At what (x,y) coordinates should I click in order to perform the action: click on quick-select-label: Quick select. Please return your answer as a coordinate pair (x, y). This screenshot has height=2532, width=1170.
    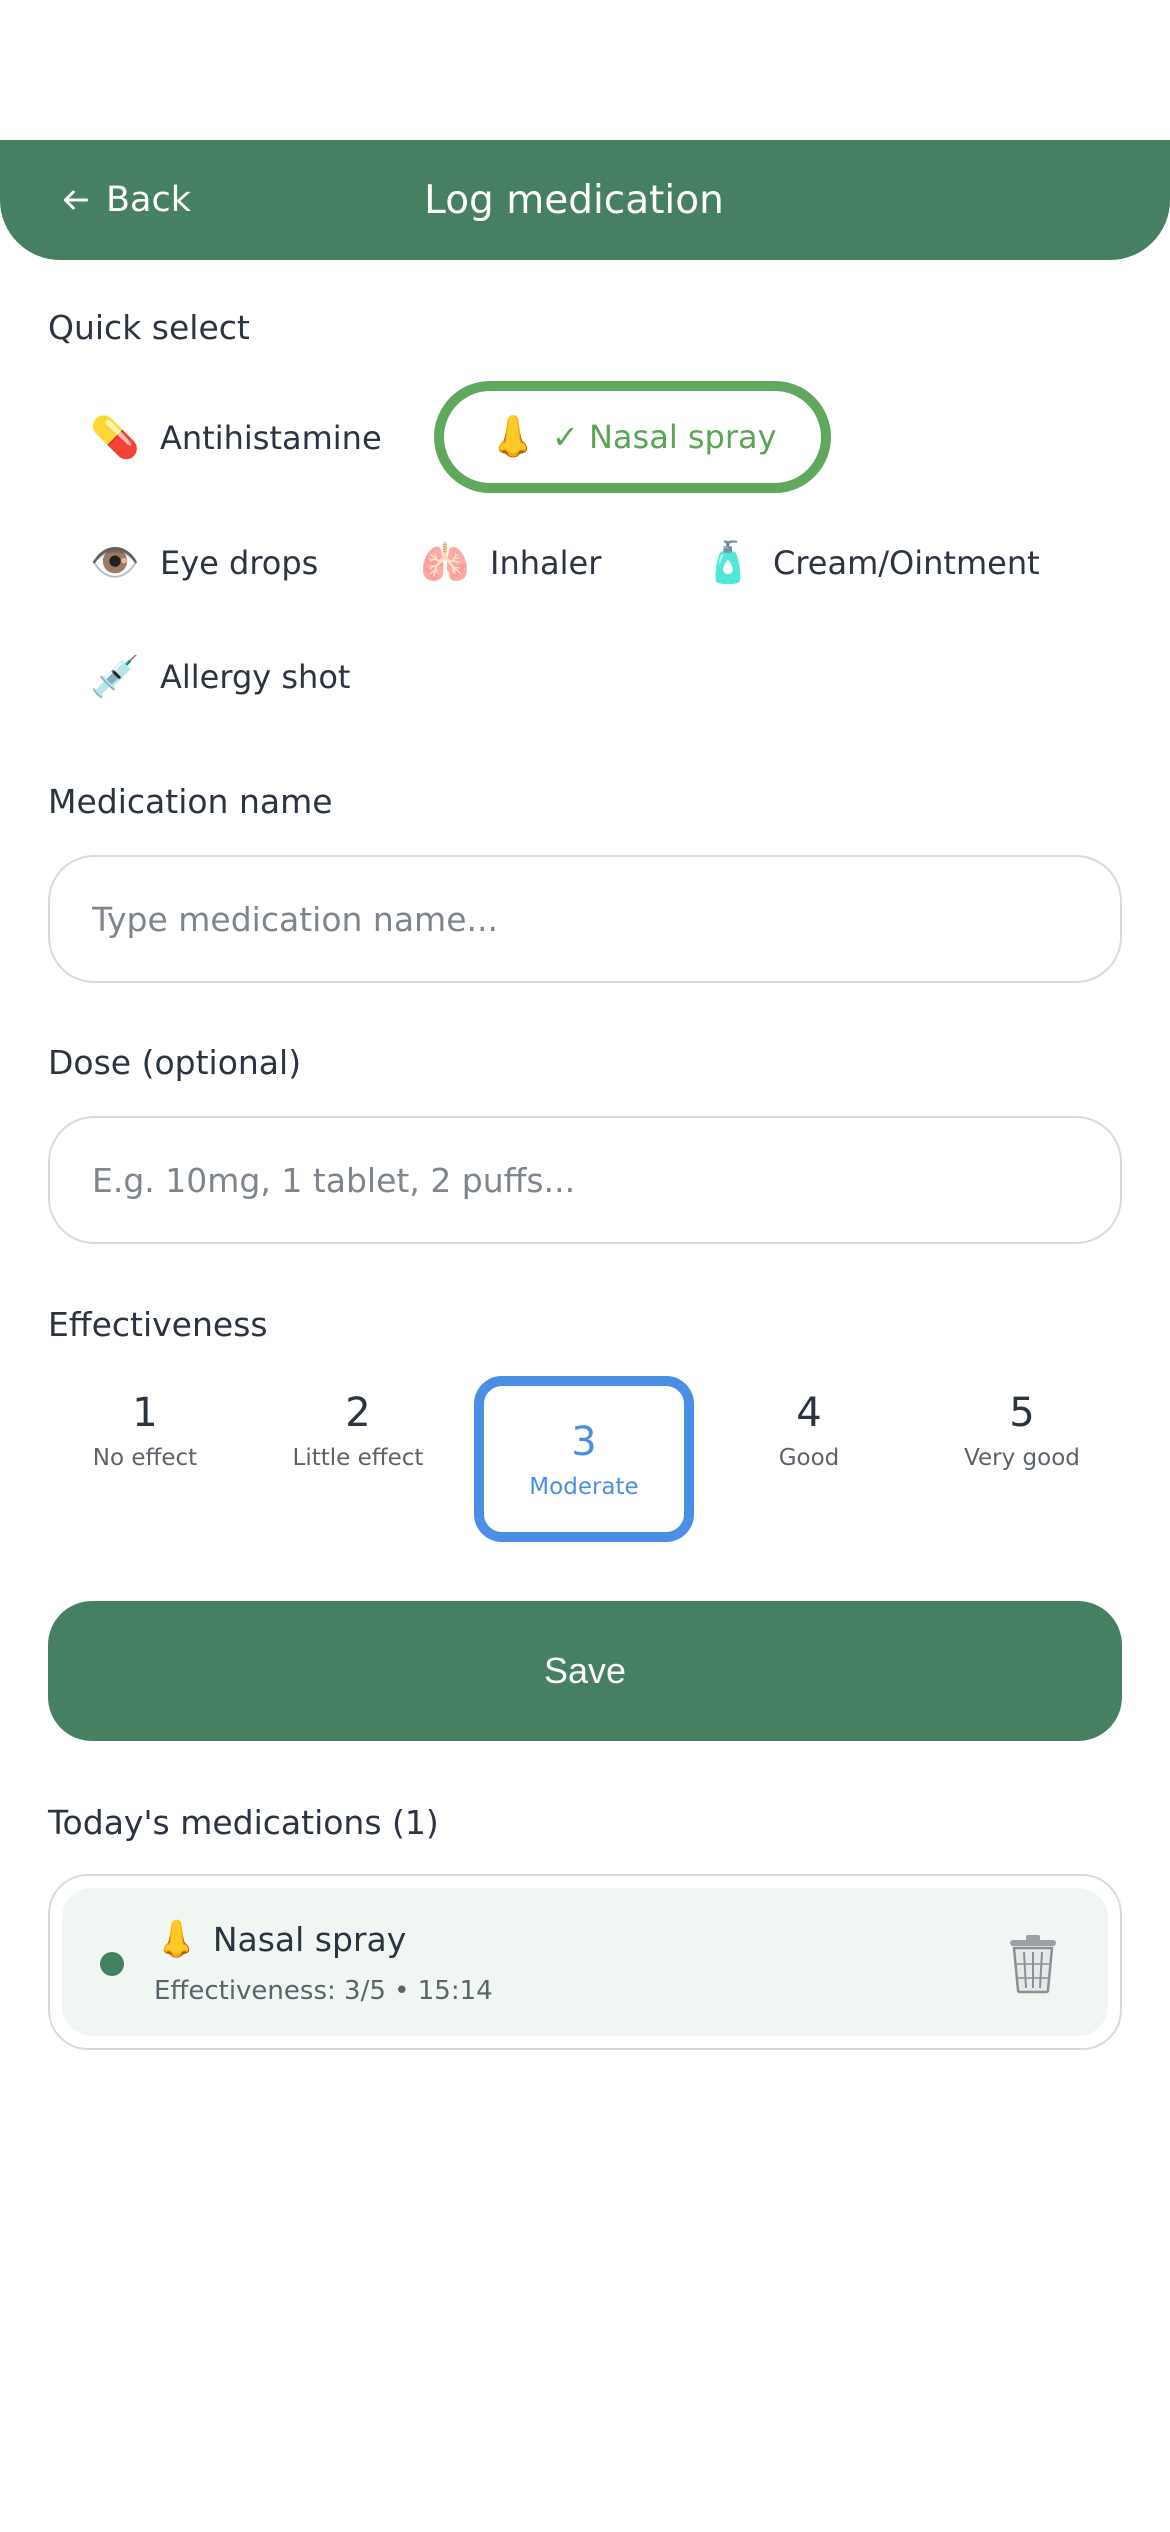
    Looking at the image, I should click on (149, 327).